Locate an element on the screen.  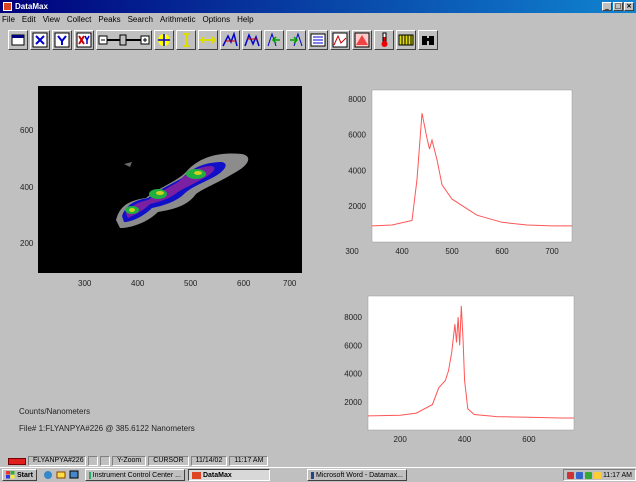
x-scale-button is located at coordinates (40, 40).